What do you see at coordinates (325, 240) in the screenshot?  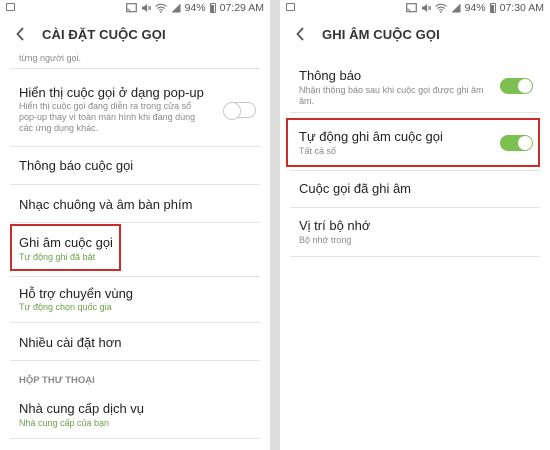 I see `storage-location-value: Bộ nhớ trong` at bounding box center [325, 240].